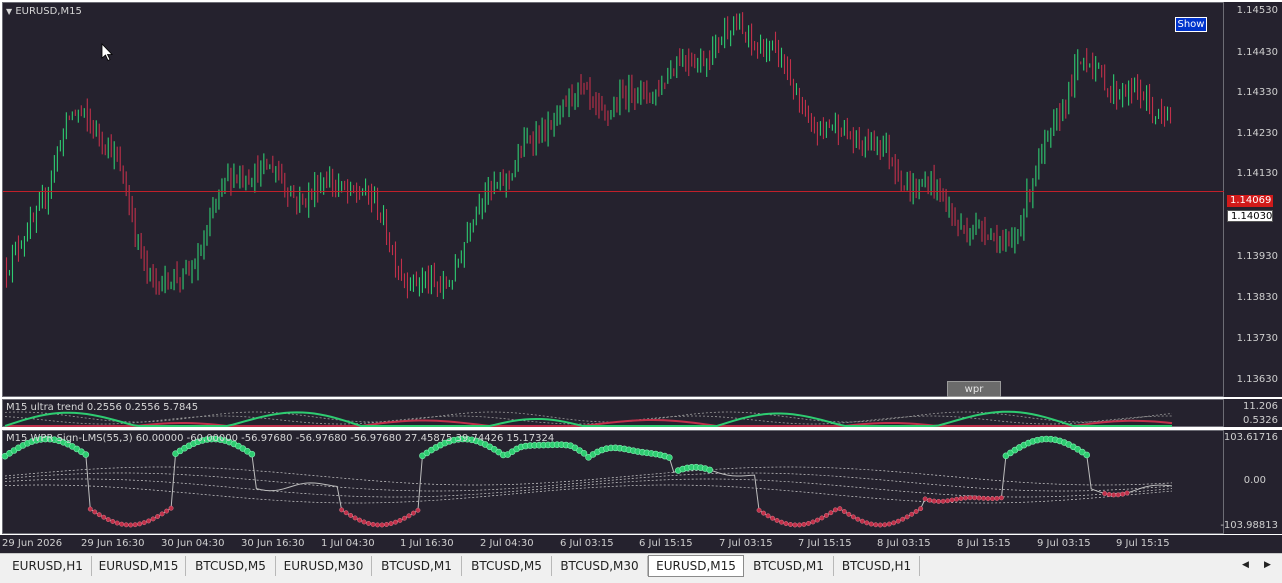  What do you see at coordinates (1249, 525) in the screenshot?
I see `wpr-axis-label: -103.98813` at bounding box center [1249, 525].